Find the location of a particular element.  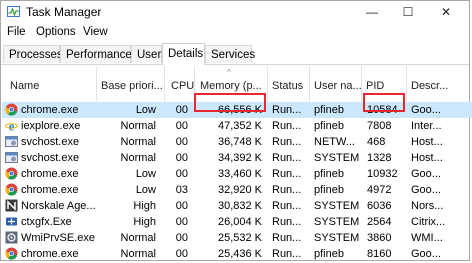

svg-text: e is located at coordinates (12, 125).